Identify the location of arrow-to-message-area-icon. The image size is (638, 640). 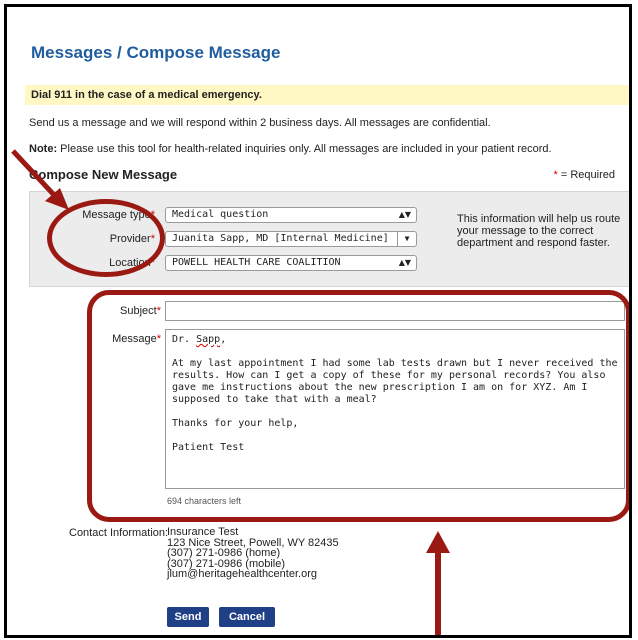
(438, 583).